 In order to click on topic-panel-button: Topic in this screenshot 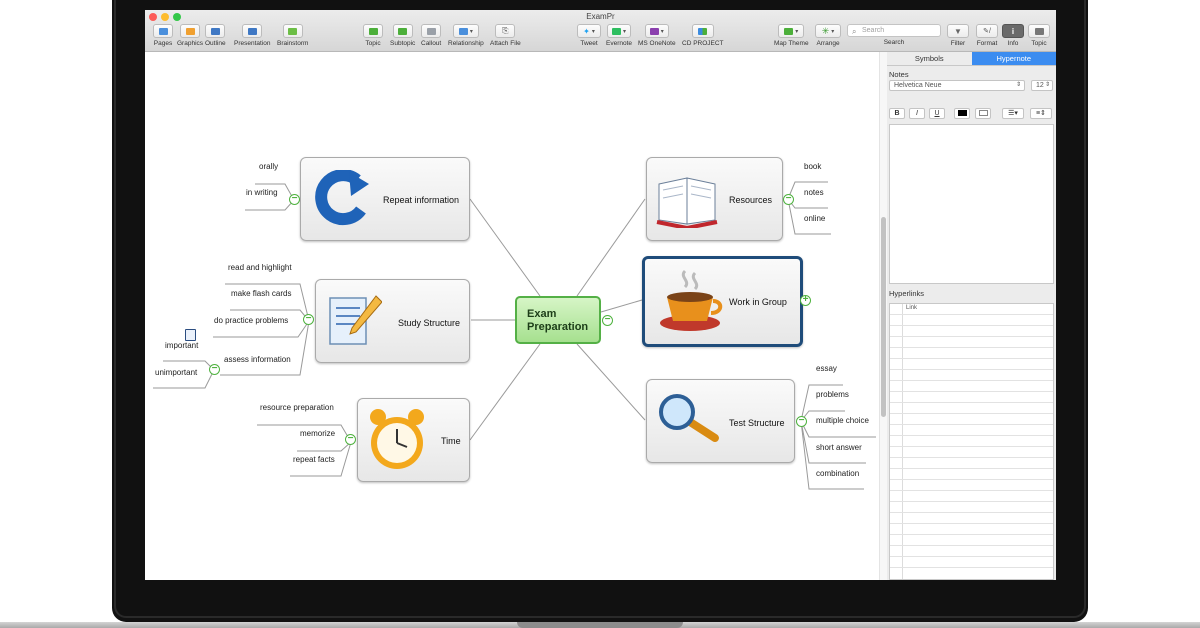, I will do `click(1039, 35)`.